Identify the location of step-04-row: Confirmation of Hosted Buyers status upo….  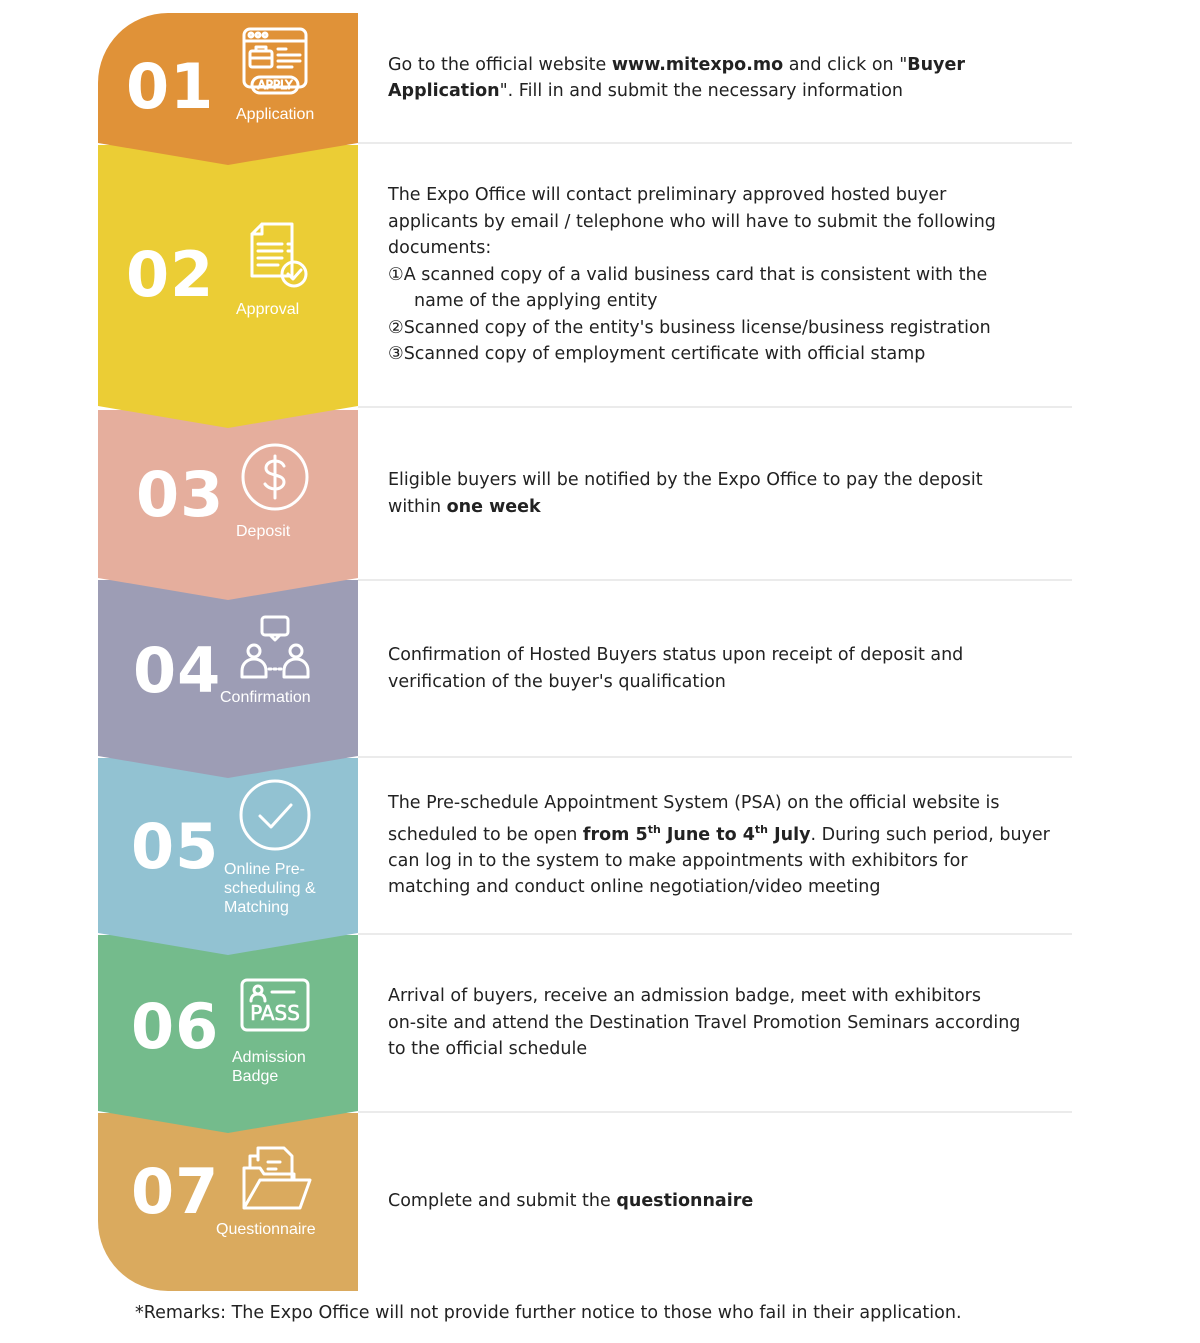
(728, 668).